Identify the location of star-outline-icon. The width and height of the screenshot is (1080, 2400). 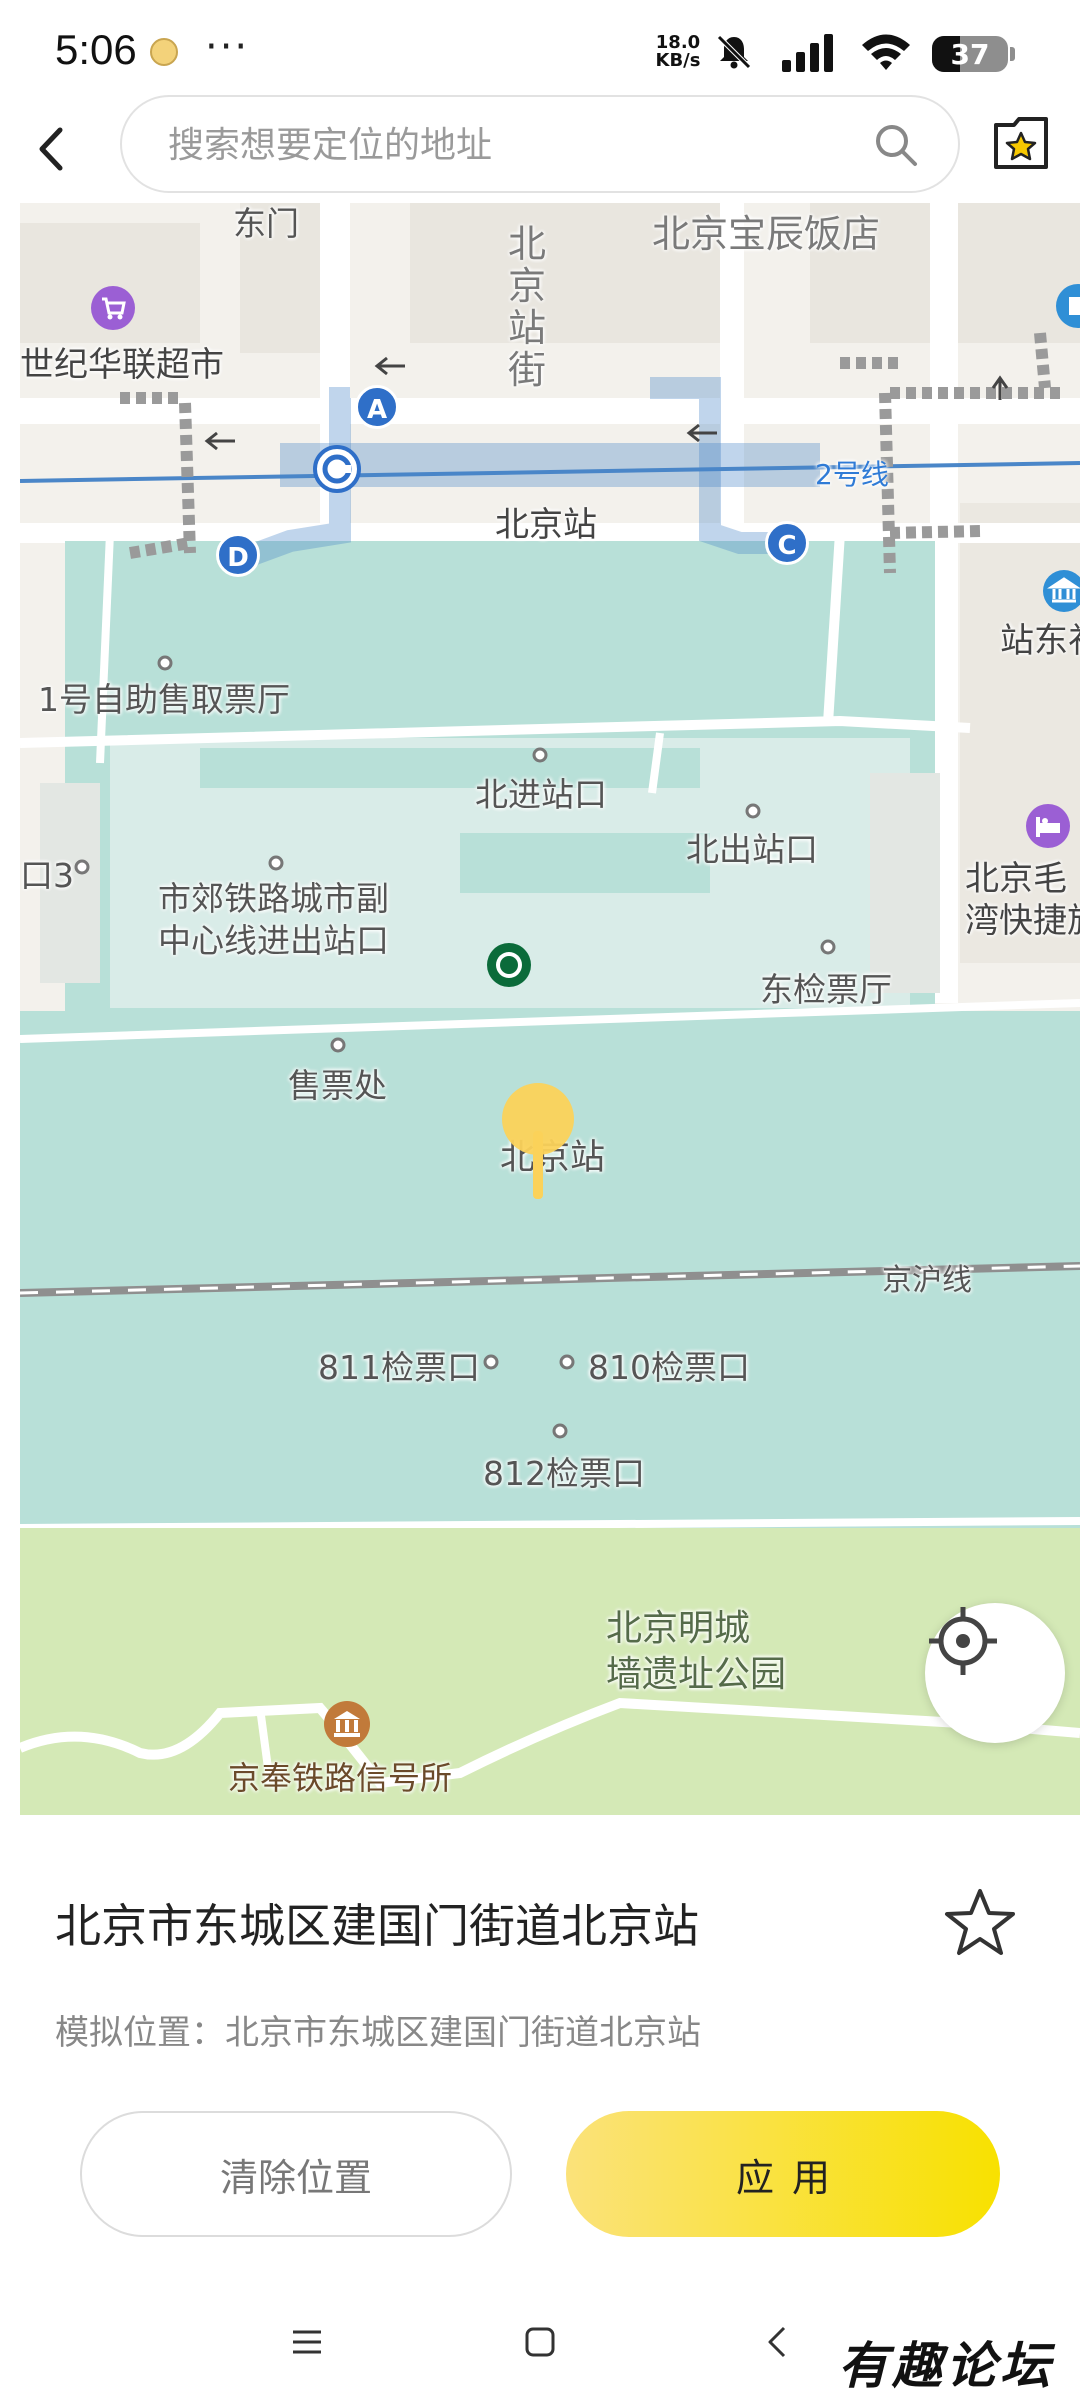
(980, 1922).